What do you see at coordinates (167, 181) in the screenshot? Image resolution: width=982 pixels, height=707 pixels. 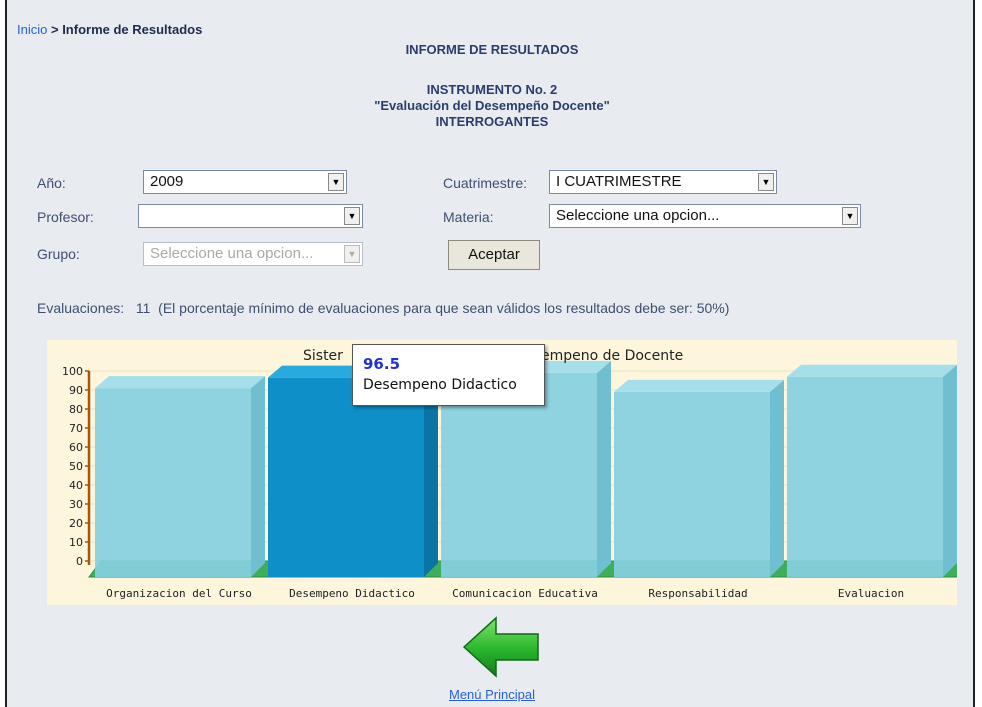 I see `year-select-value: 2009` at bounding box center [167, 181].